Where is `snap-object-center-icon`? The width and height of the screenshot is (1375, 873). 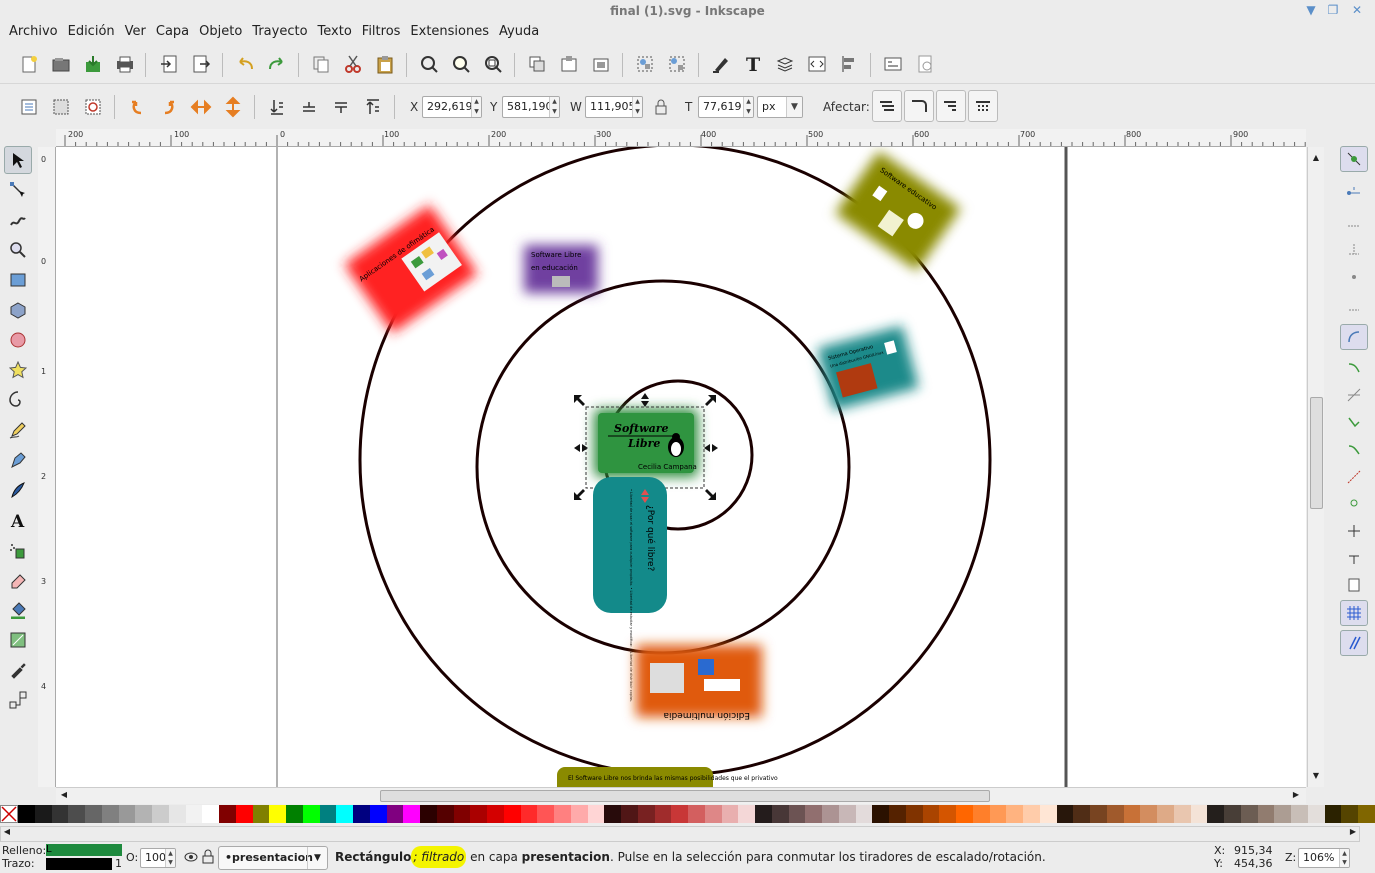
snap-object-center-icon is located at coordinates (1354, 503).